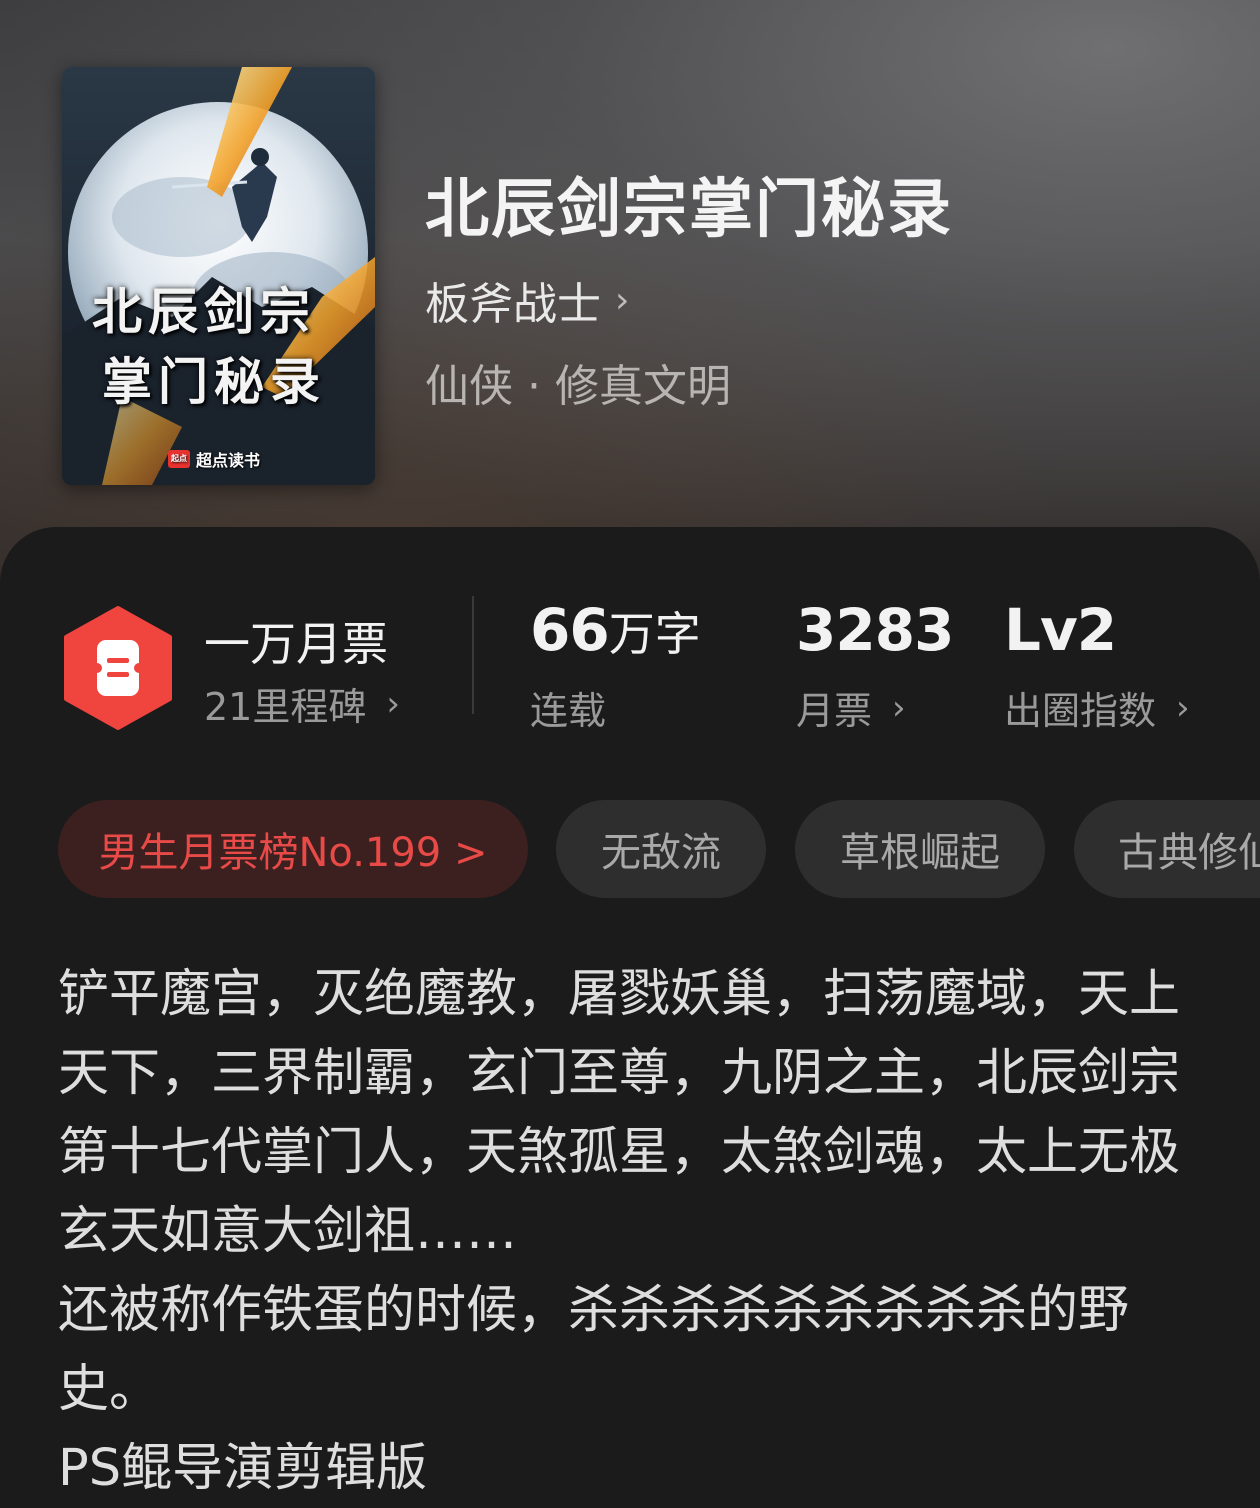  I want to click on tag-item: 草根崛起, so click(920, 849).